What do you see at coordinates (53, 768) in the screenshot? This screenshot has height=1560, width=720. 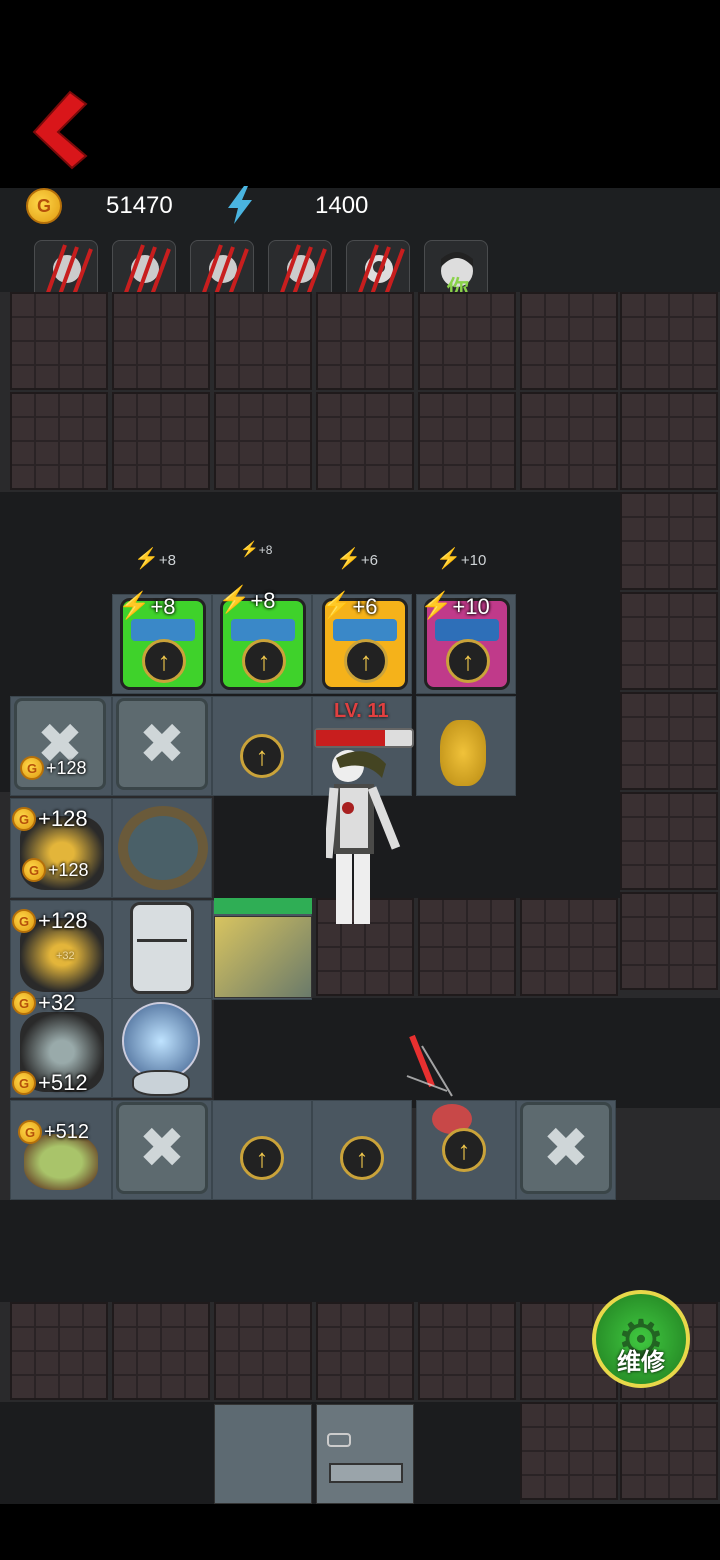 I see `gold-gain-wrench: G +128` at bounding box center [53, 768].